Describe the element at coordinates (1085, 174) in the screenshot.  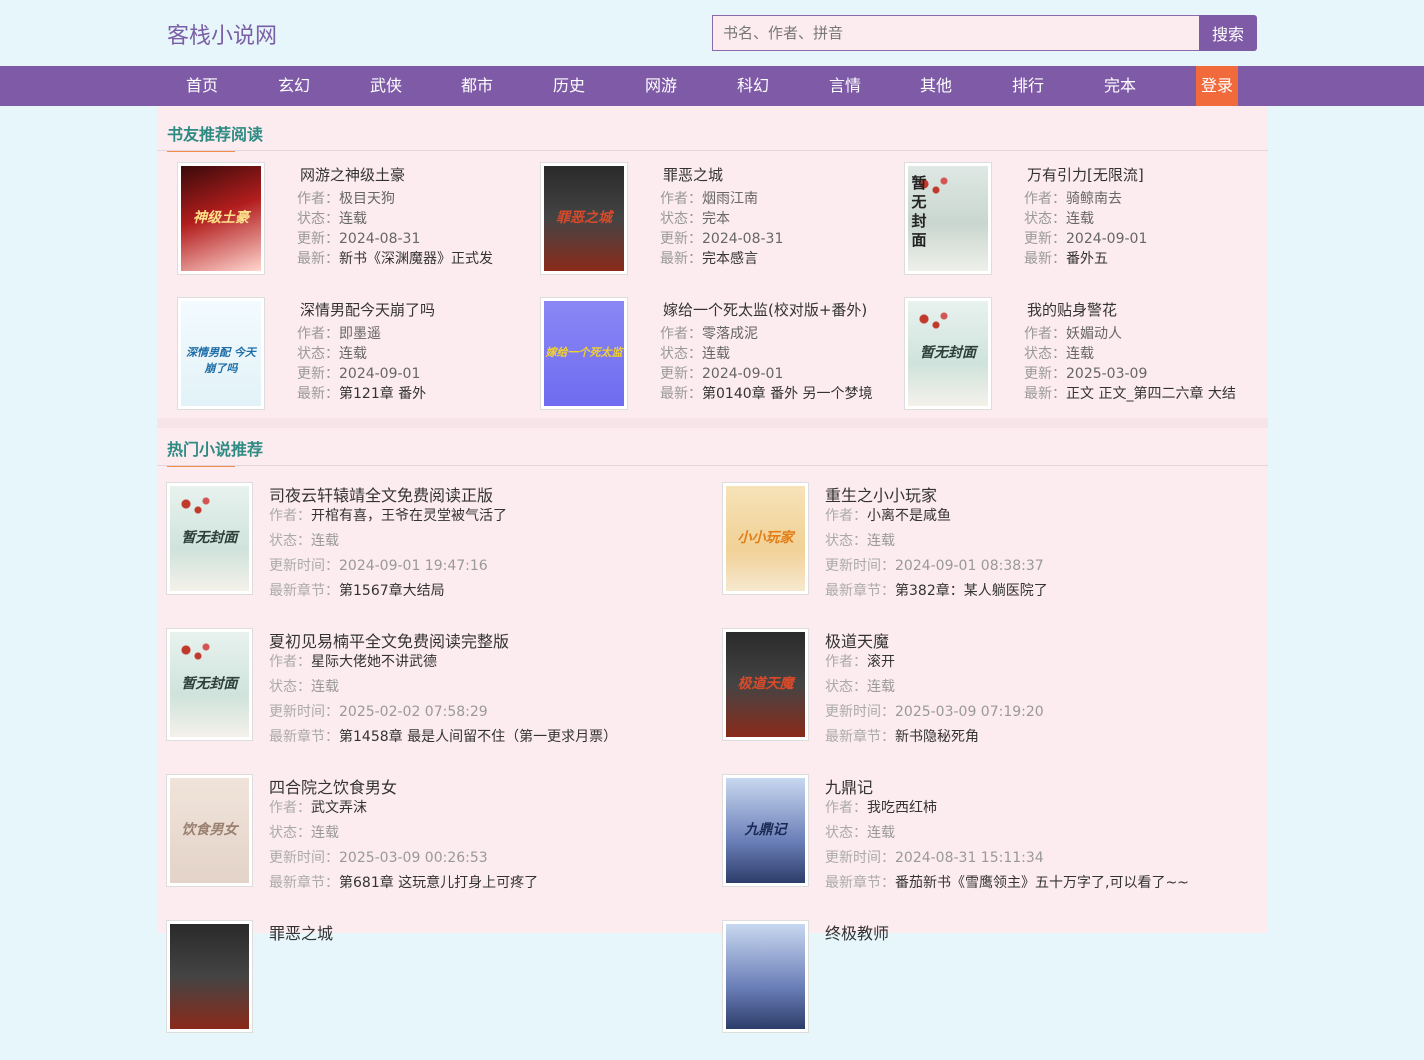
I see `book-title: 万有引力[无限流]` at that location.